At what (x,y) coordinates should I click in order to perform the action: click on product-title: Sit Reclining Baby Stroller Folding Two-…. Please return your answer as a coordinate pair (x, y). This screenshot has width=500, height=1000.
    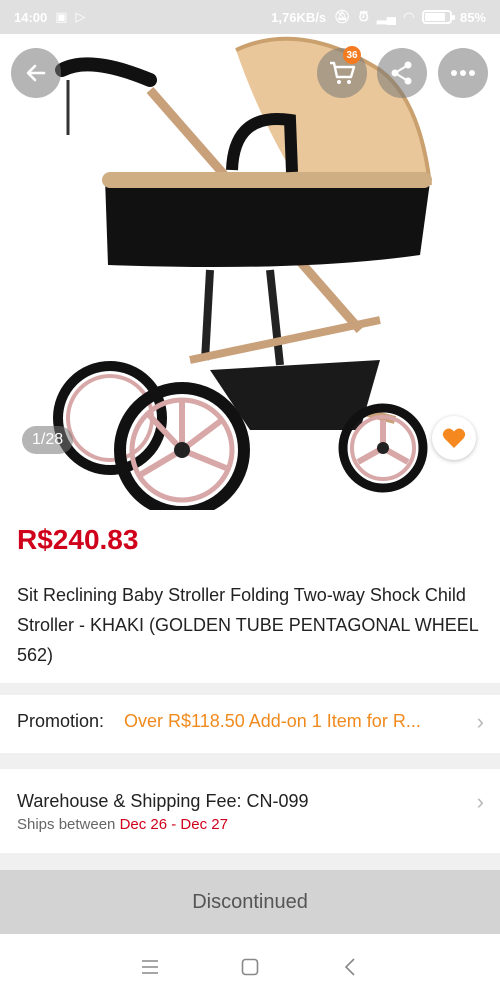
    Looking at the image, I should click on (248, 625).